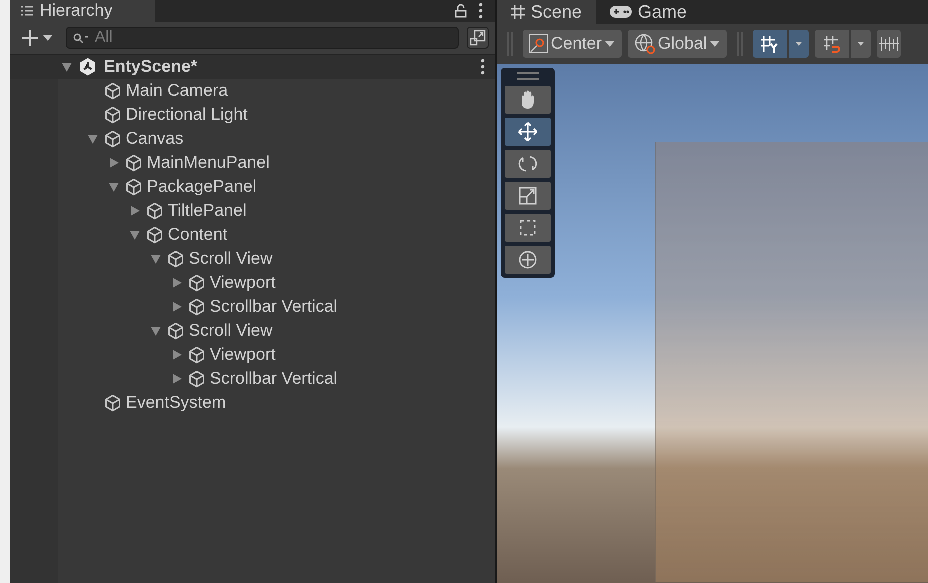  I want to click on grid-toggle, so click(770, 44).